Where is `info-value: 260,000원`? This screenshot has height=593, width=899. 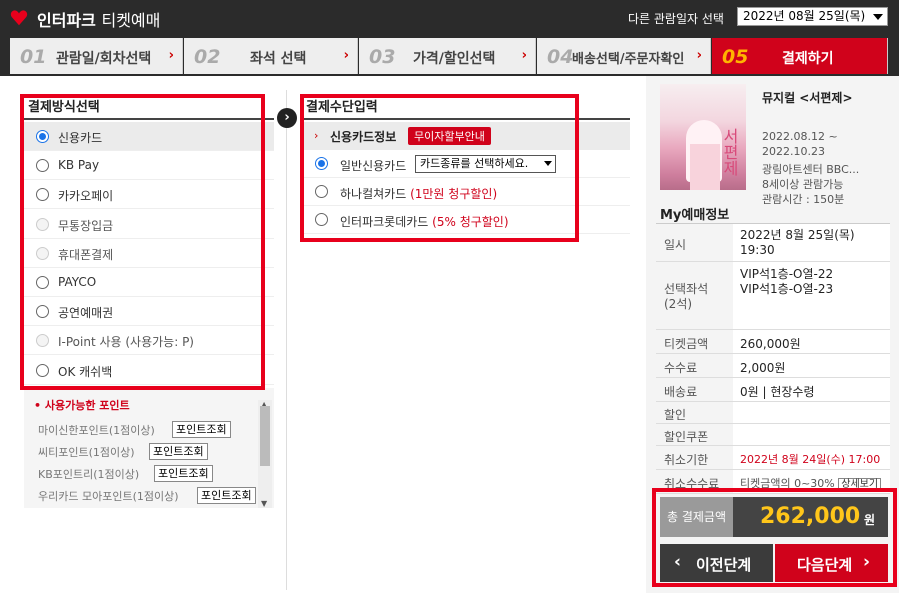
info-value: 260,000원 is located at coordinates (811, 341).